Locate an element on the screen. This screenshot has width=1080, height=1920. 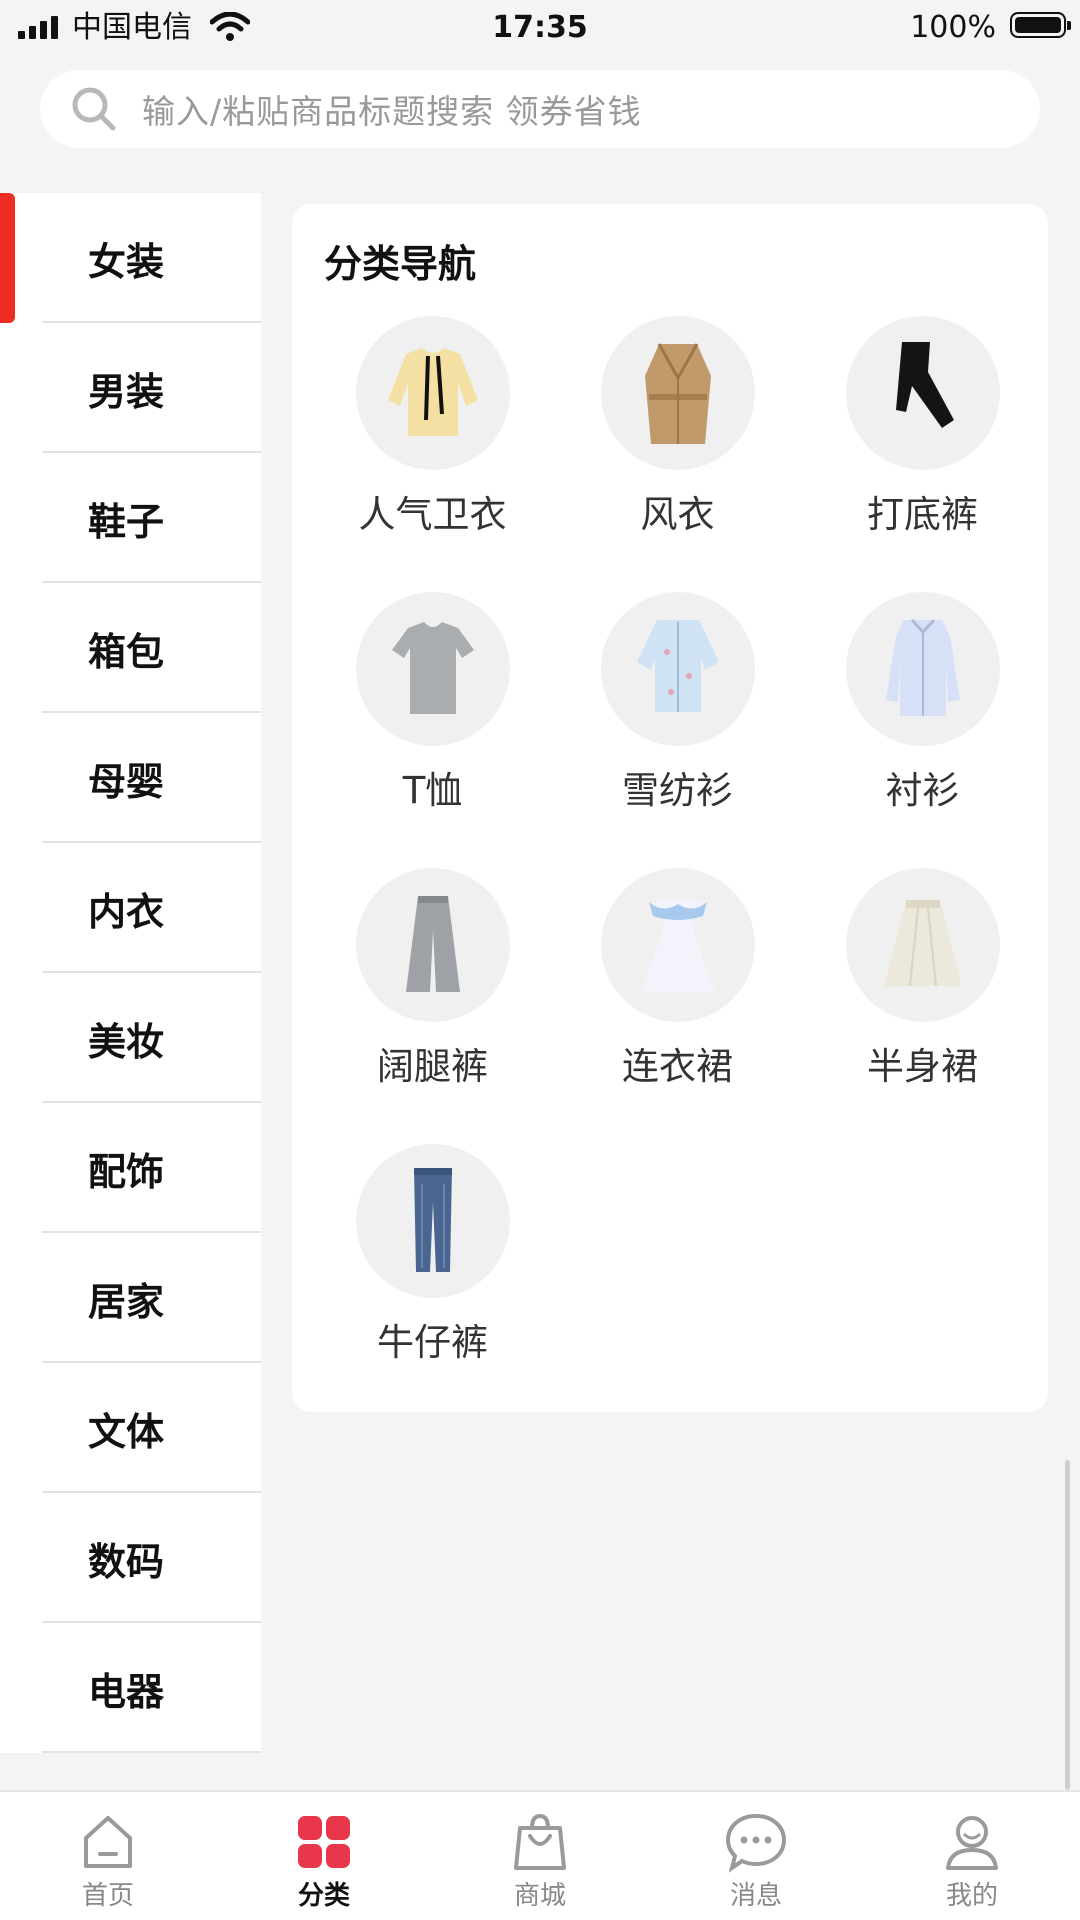
sidebar-item: 母婴 is located at coordinates (130, 778).